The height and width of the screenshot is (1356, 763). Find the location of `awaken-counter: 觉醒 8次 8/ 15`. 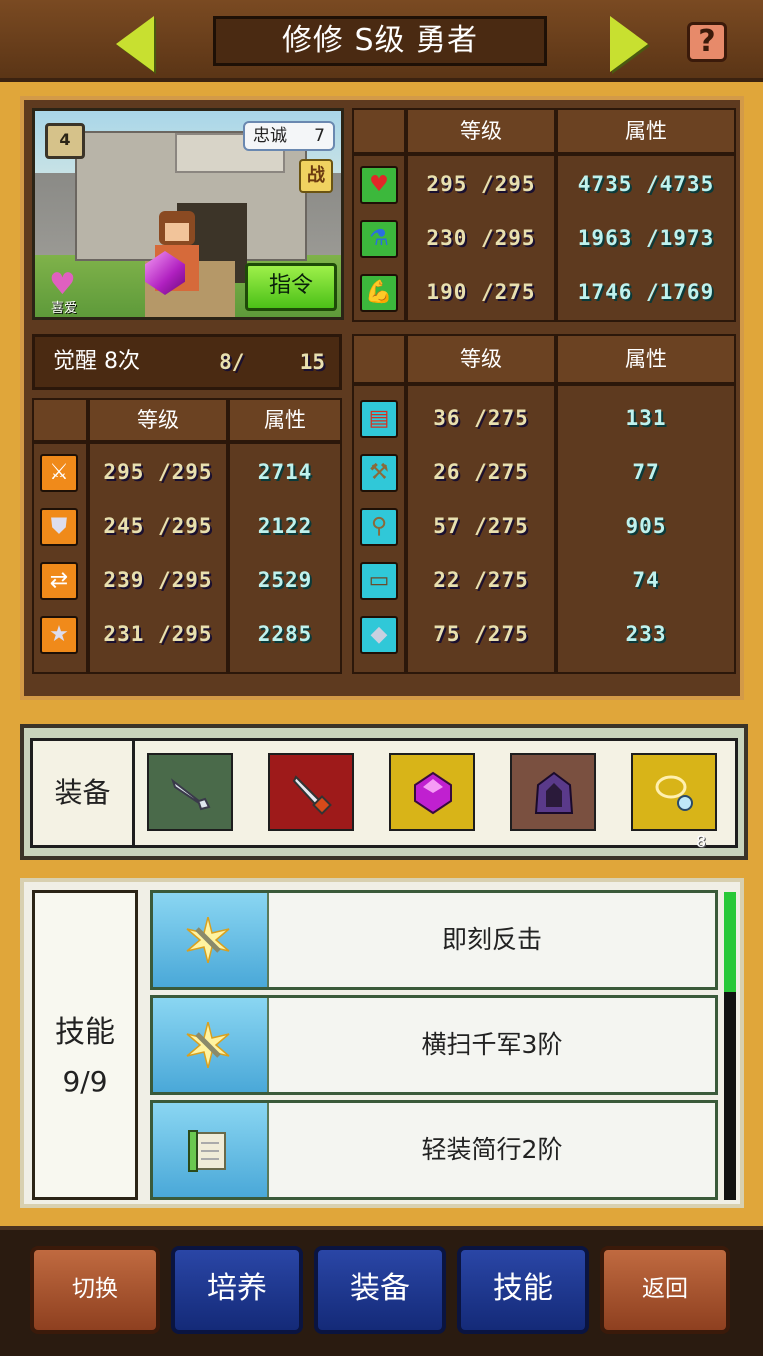

awaken-counter: 觉醒 8次 8/ 15 is located at coordinates (187, 362).